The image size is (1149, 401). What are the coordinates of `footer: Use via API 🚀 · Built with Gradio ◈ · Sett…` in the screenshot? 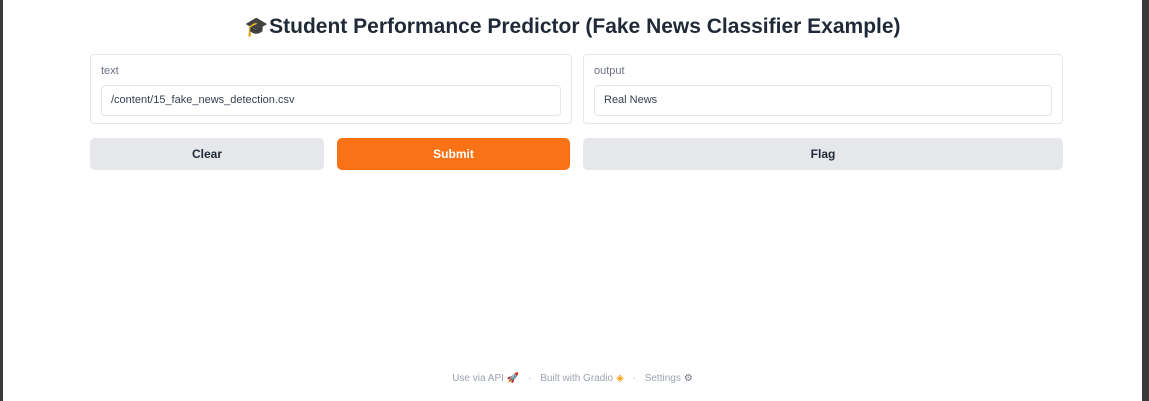 It's located at (572, 379).